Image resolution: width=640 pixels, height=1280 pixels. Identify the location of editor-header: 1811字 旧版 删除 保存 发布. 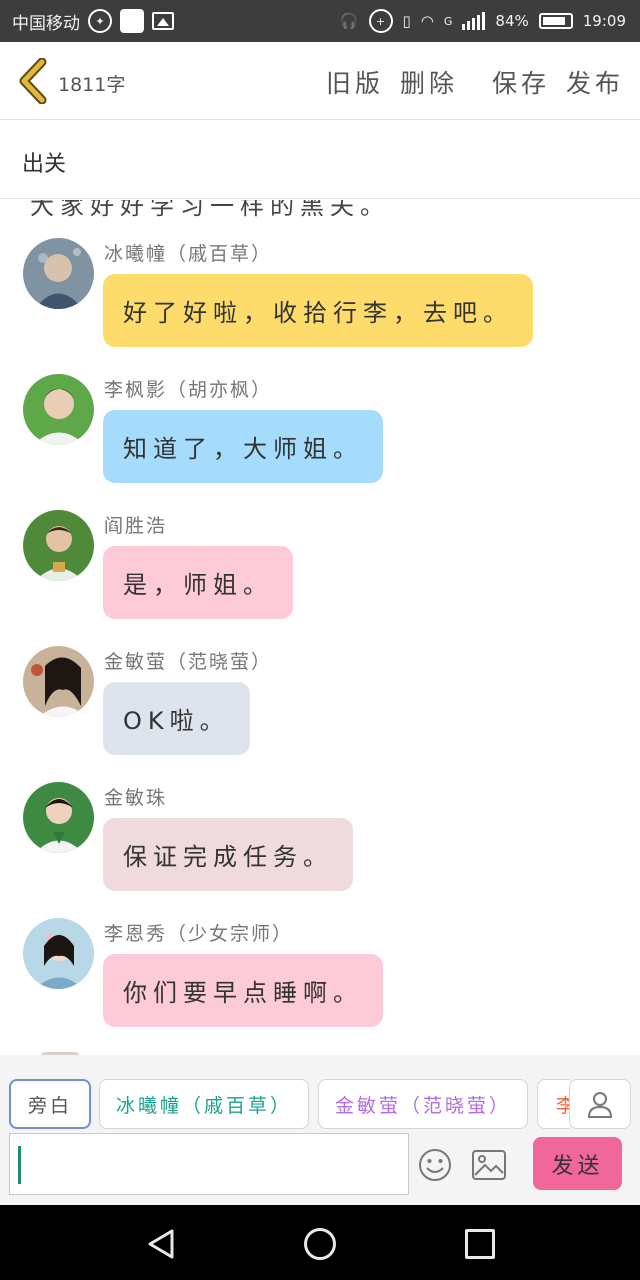
(320, 81).